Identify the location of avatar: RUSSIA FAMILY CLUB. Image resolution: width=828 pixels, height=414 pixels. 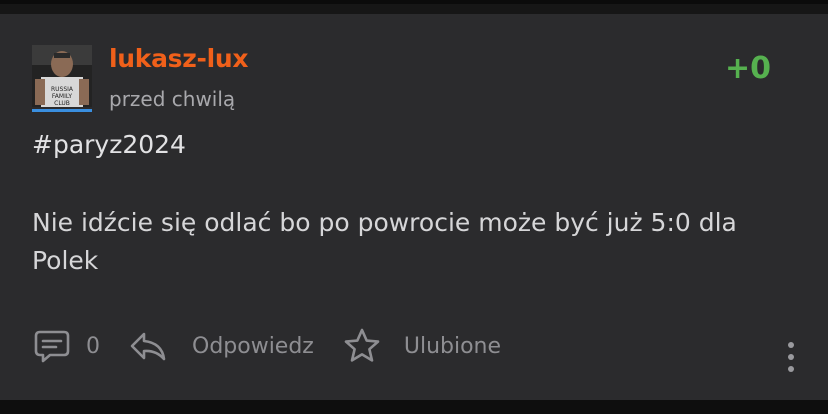
(62, 76).